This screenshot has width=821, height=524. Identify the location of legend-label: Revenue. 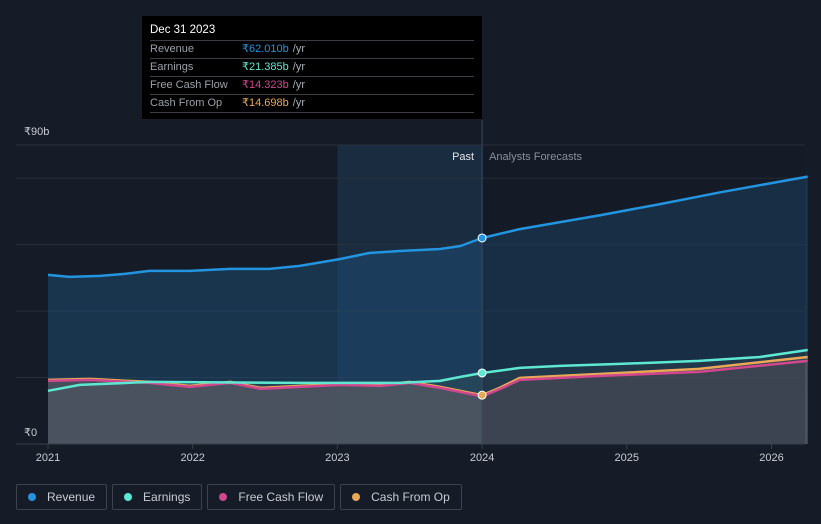
(71, 497).